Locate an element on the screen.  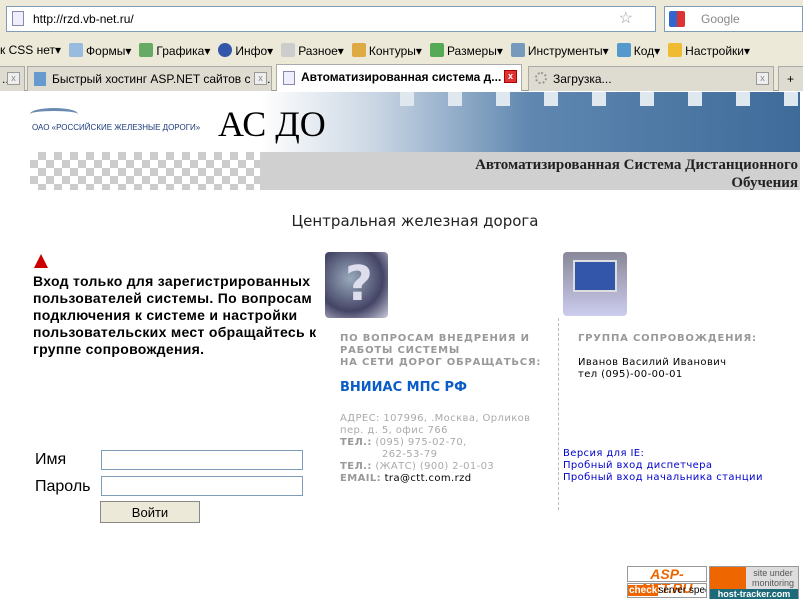
monitor-icon is located at coordinates (595, 284).